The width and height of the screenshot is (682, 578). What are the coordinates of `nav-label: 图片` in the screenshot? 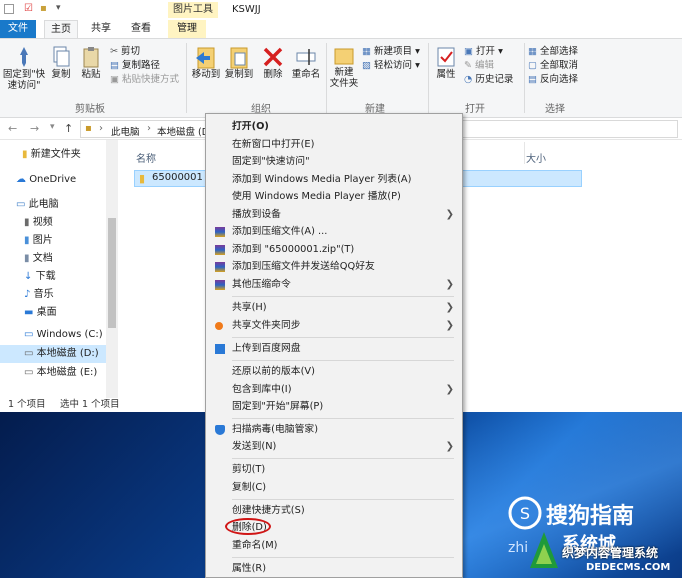 It's located at (42, 240).